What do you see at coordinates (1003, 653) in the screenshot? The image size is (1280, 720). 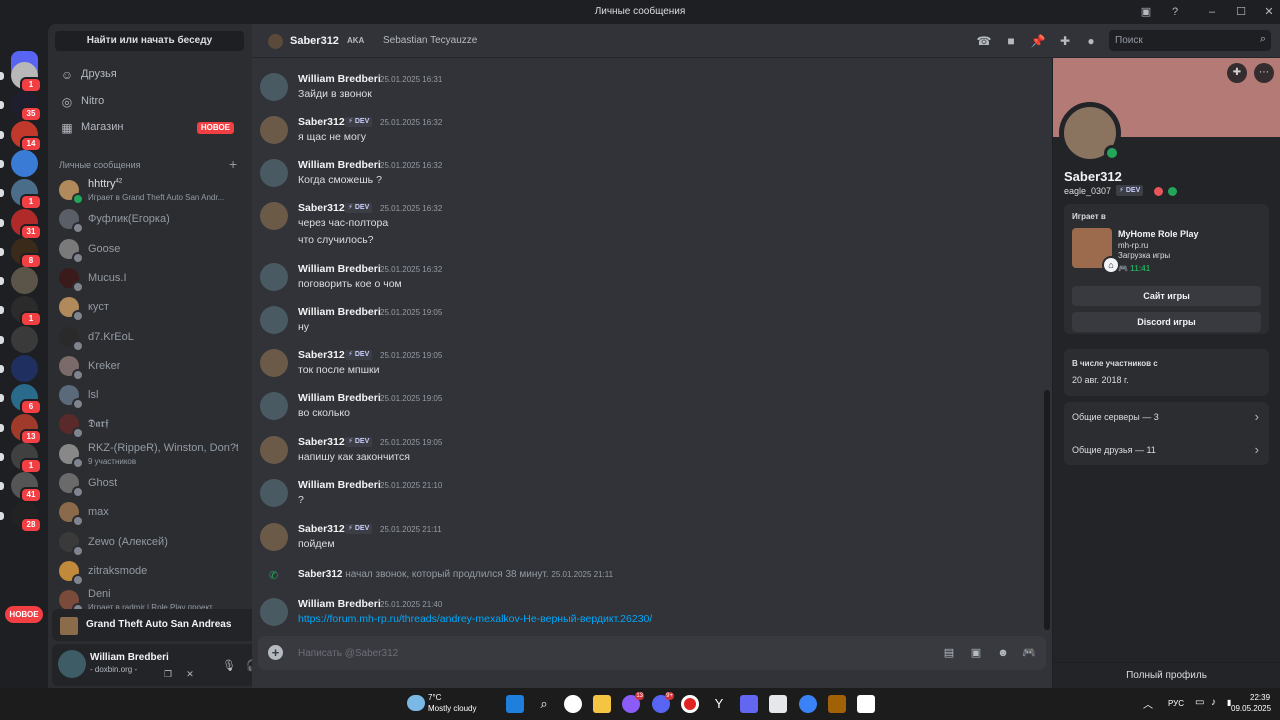 I see `emoji-icon: ☻` at bounding box center [1003, 653].